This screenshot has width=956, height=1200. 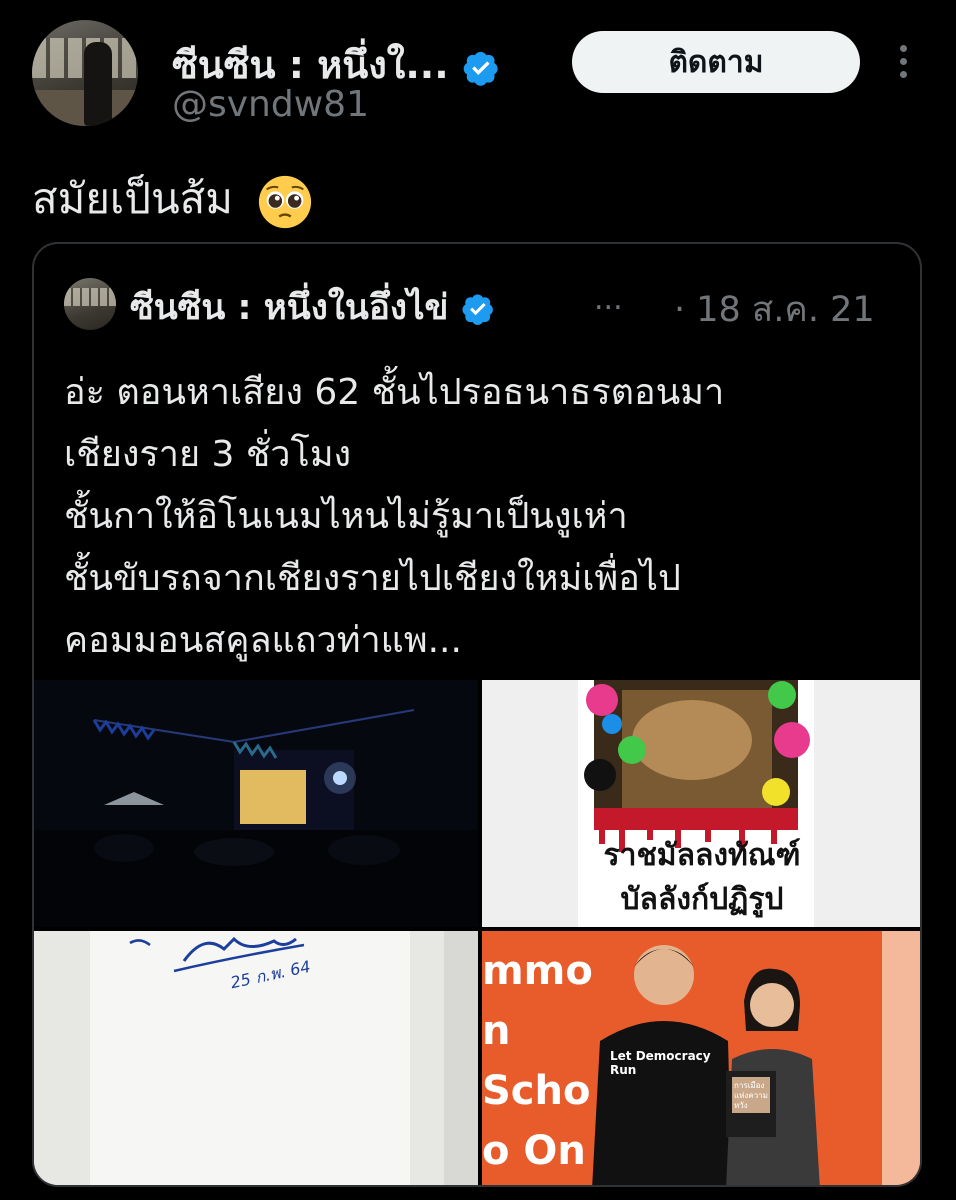 What do you see at coordinates (256, 1058) in the screenshot?
I see `media-photo-signed-page: 25 ก.พ. 64` at bounding box center [256, 1058].